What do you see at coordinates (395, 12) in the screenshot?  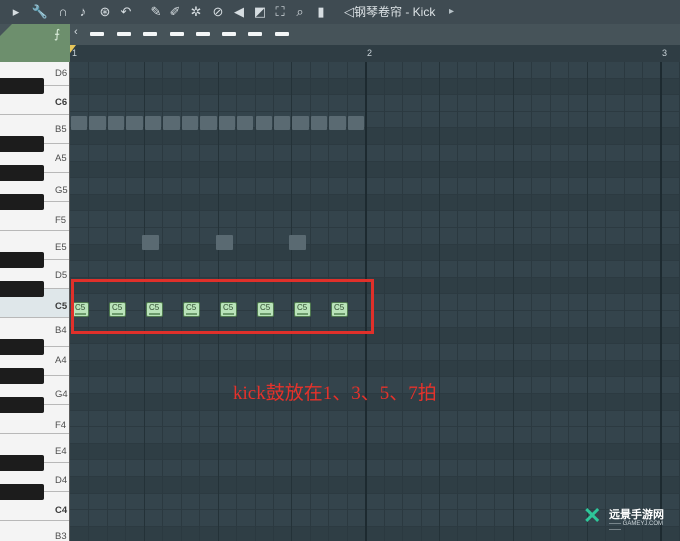 I see `window-title: 钢琴卷帘 - Kick` at bounding box center [395, 12].